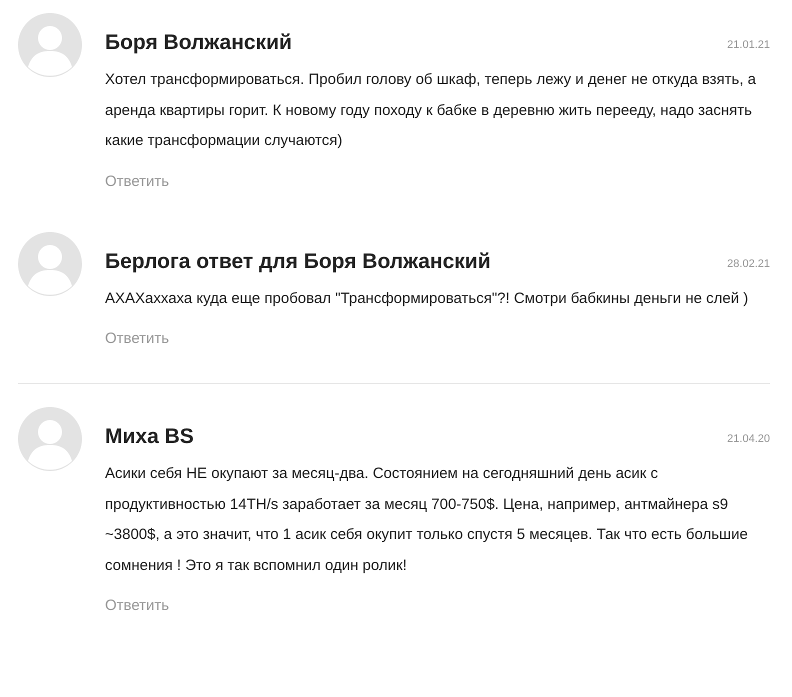 Image resolution: width=792 pixels, height=697 pixels. What do you see at coordinates (748, 439) in the screenshot?
I see `comment-date: 21.04.20` at bounding box center [748, 439].